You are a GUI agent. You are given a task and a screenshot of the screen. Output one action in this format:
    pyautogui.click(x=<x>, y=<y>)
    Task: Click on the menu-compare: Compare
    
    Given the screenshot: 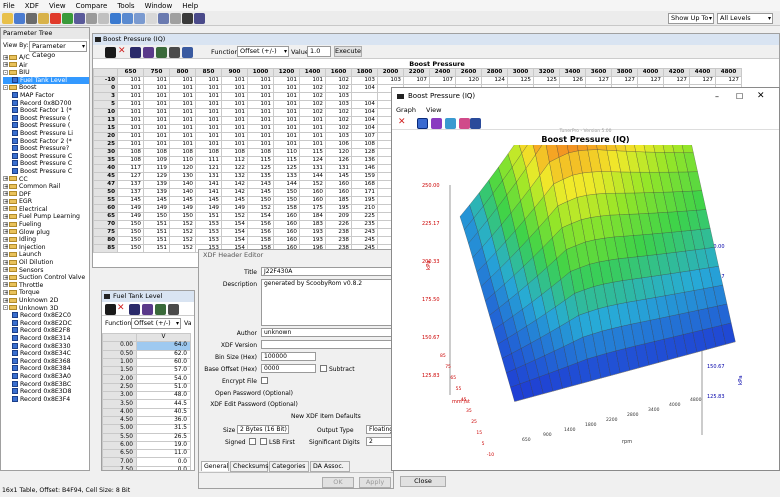 What is the action you would take?
    pyautogui.click(x=92, y=6)
    